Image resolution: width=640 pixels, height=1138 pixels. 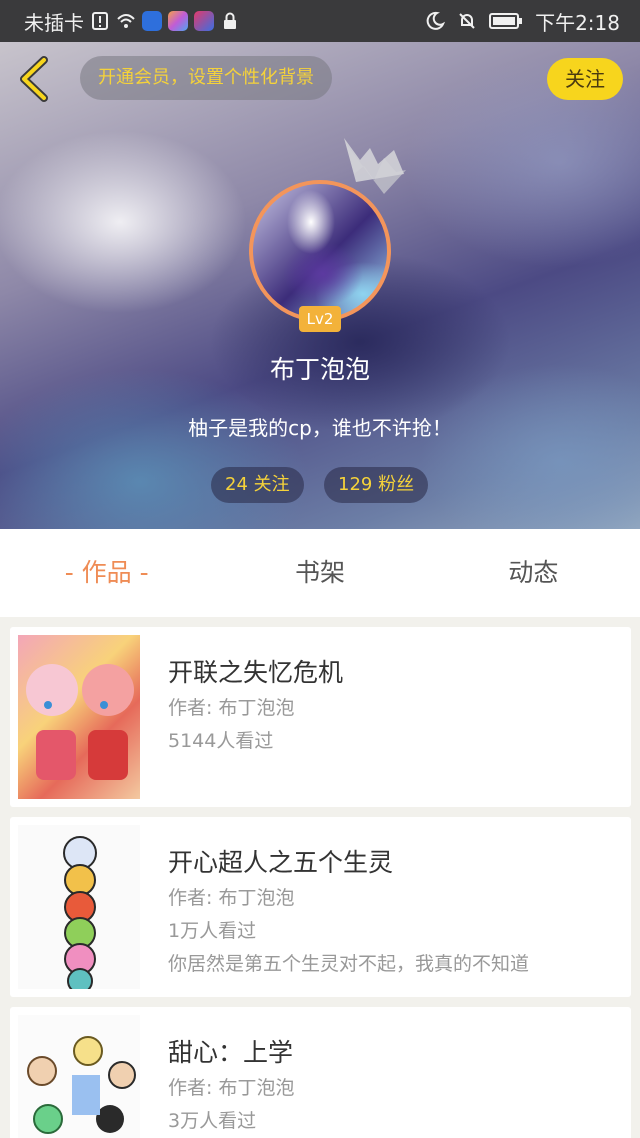 I want to click on back-icon, so click(x=34, y=79).